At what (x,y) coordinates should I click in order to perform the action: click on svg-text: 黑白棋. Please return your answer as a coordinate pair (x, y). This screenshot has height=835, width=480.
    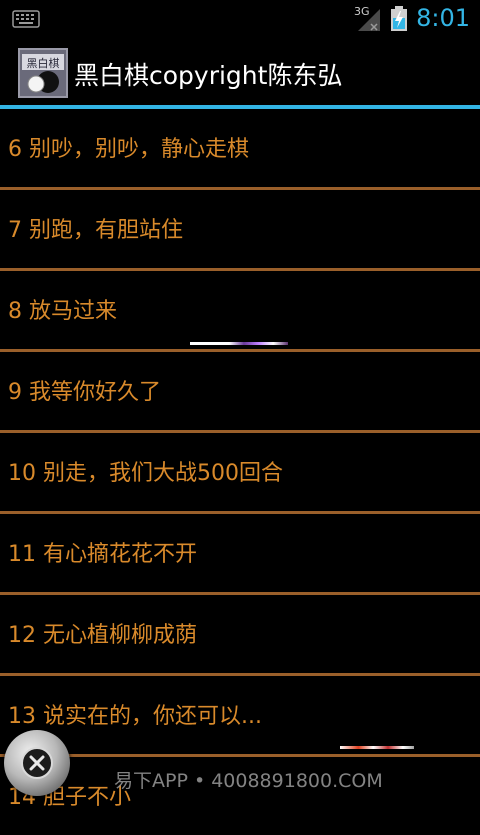
    Looking at the image, I should click on (43, 63).